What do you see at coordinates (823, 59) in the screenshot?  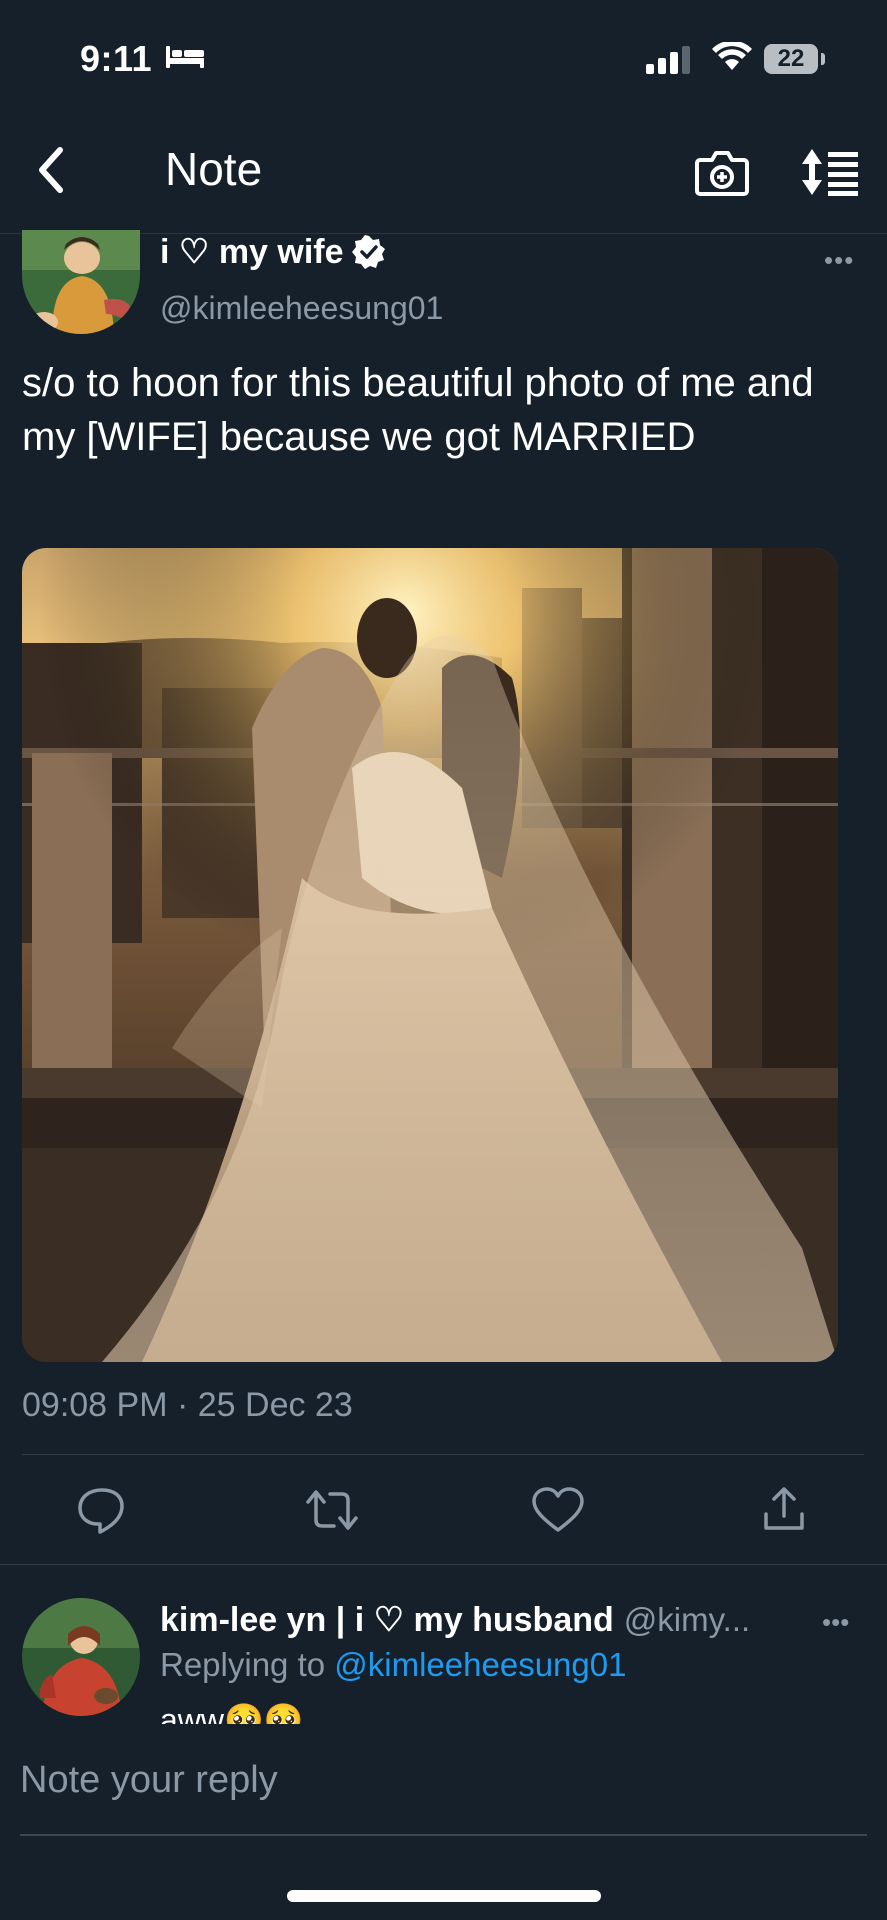 I see `battery-tip` at bounding box center [823, 59].